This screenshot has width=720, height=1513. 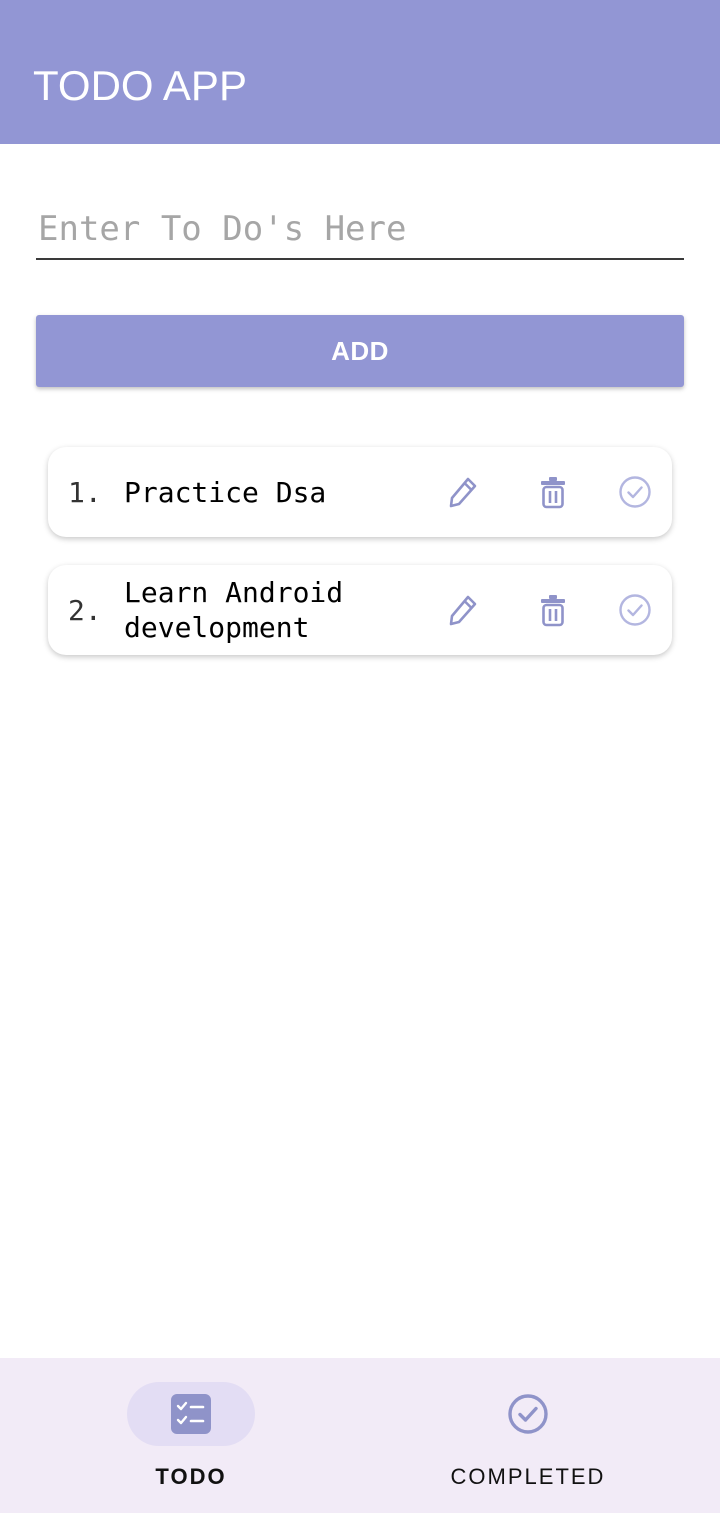 I want to click on checklist-icon, so click(x=191, y=1414).